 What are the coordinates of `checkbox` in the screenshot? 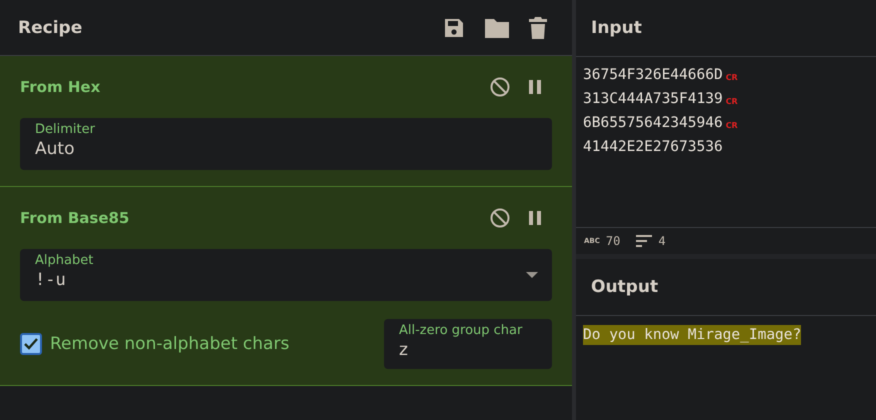 It's located at (31, 344).